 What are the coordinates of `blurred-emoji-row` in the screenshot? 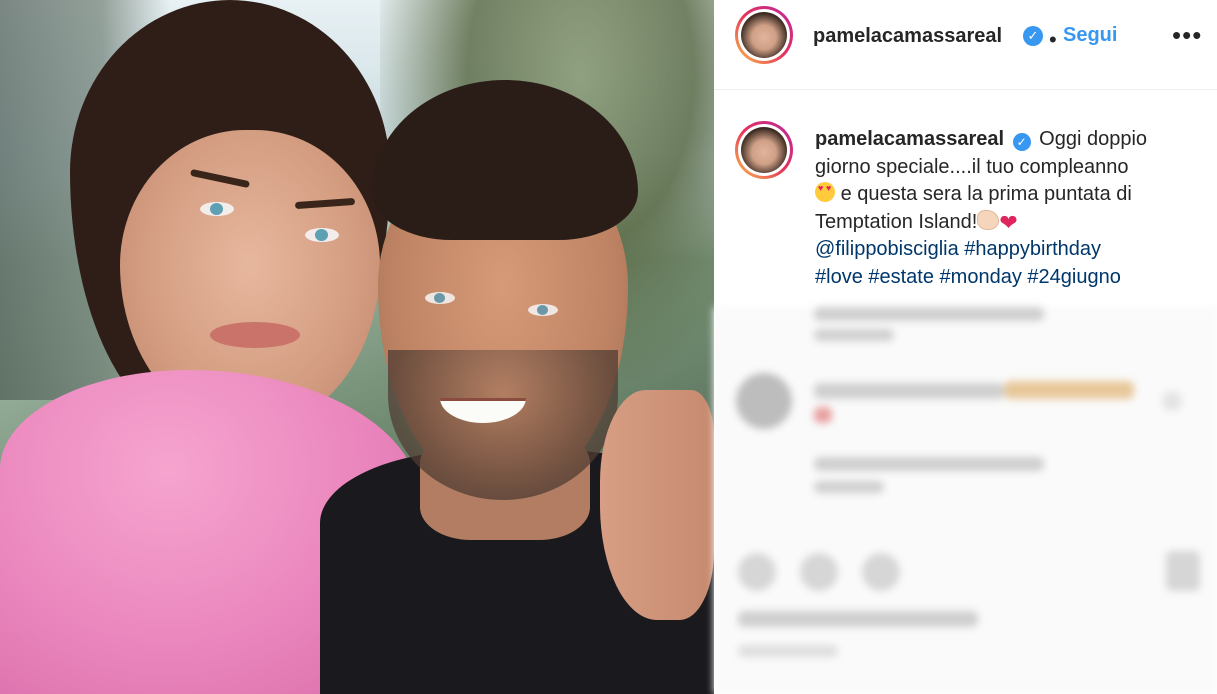 It's located at (1069, 390).